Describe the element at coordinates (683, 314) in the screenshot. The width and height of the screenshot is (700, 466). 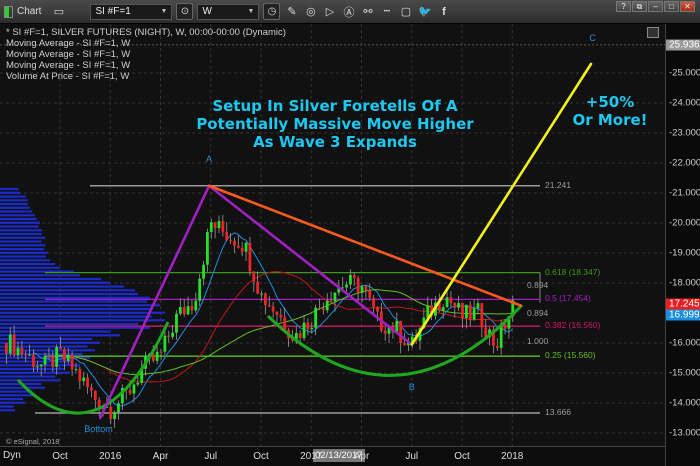
I see `price-tag: 16.999` at that location.